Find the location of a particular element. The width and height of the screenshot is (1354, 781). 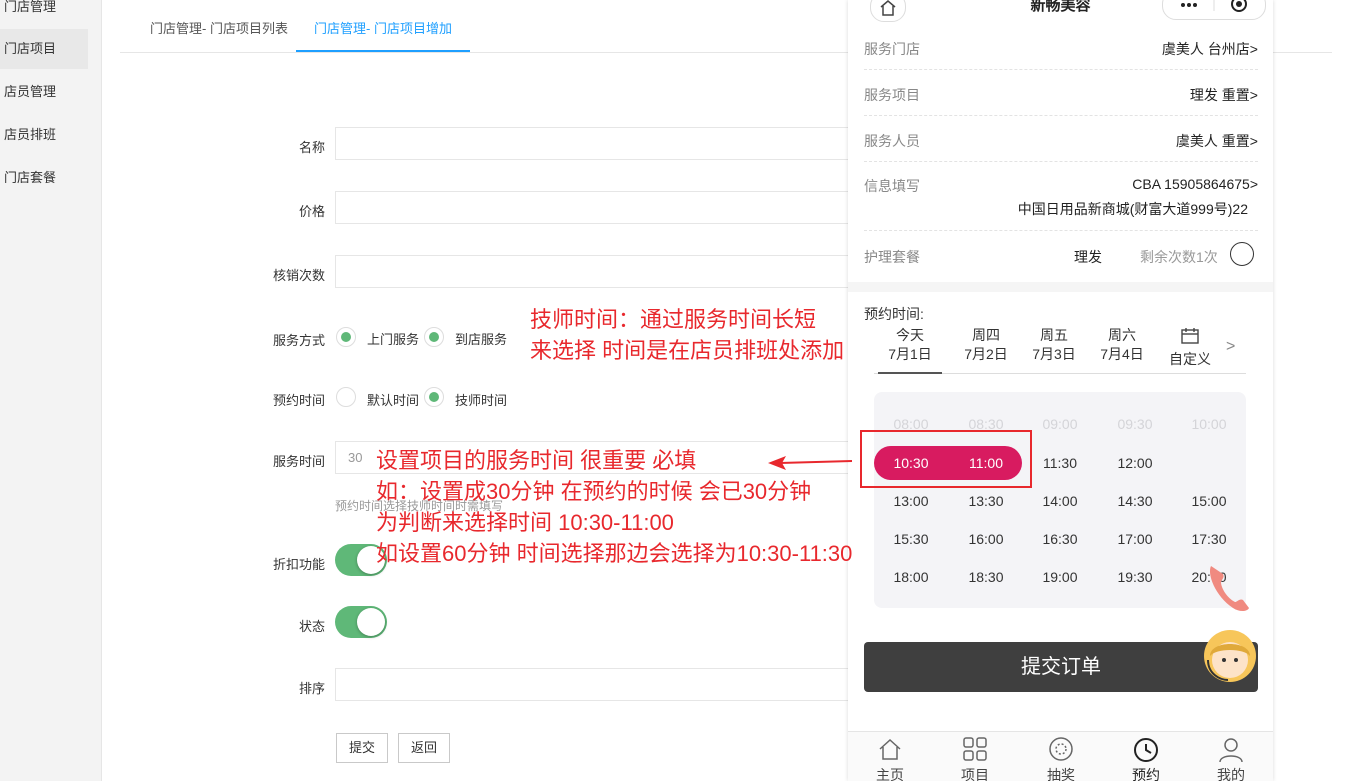

radio-store-service-label: 到店服务 is located at coordinates (481, 339).